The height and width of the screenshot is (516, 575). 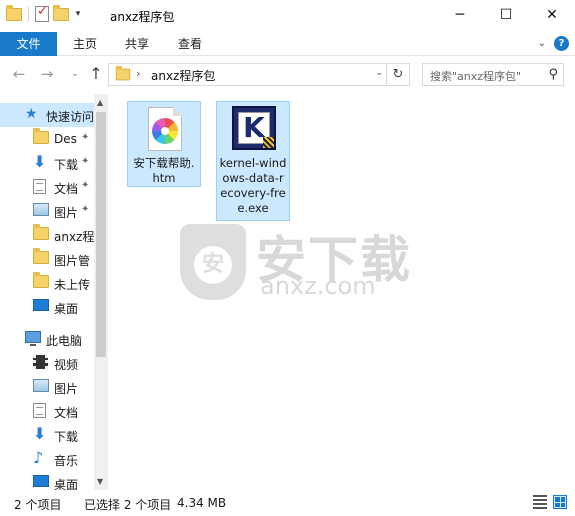 I want to click on item-count: 2 个项目, so click(x=38, y=505).